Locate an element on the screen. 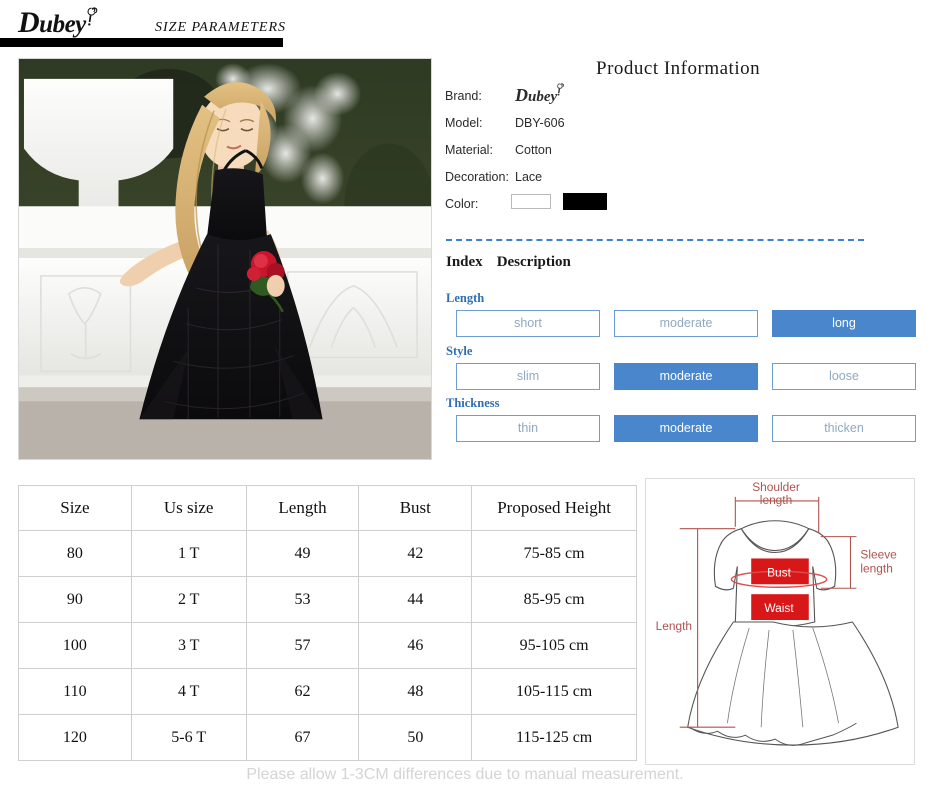  option-style-moderate: moderate is located at coordinates (686, 376).